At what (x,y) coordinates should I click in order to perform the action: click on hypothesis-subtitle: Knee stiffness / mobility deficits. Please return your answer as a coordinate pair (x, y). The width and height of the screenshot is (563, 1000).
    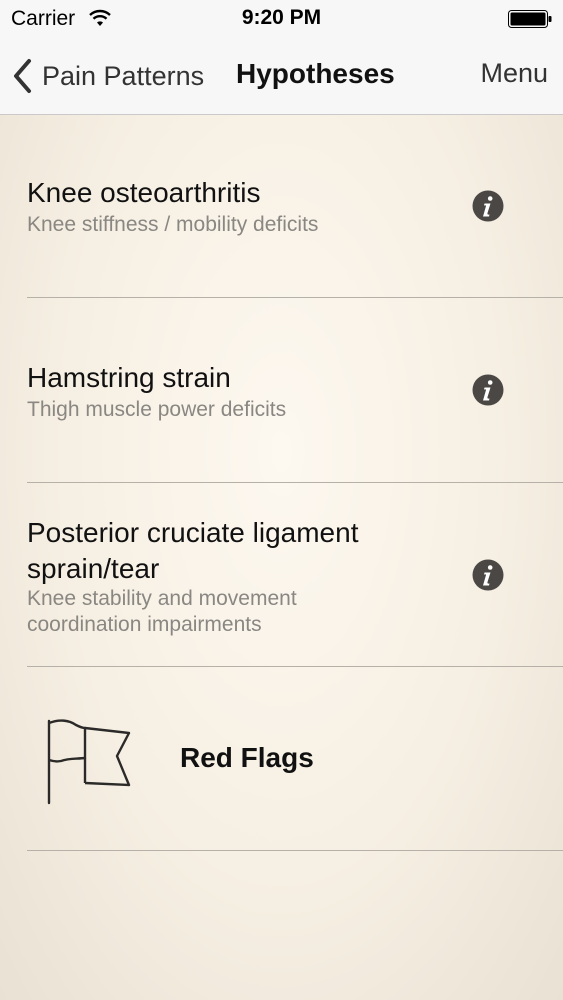
    Looking at the image, I should click on (173, 224).